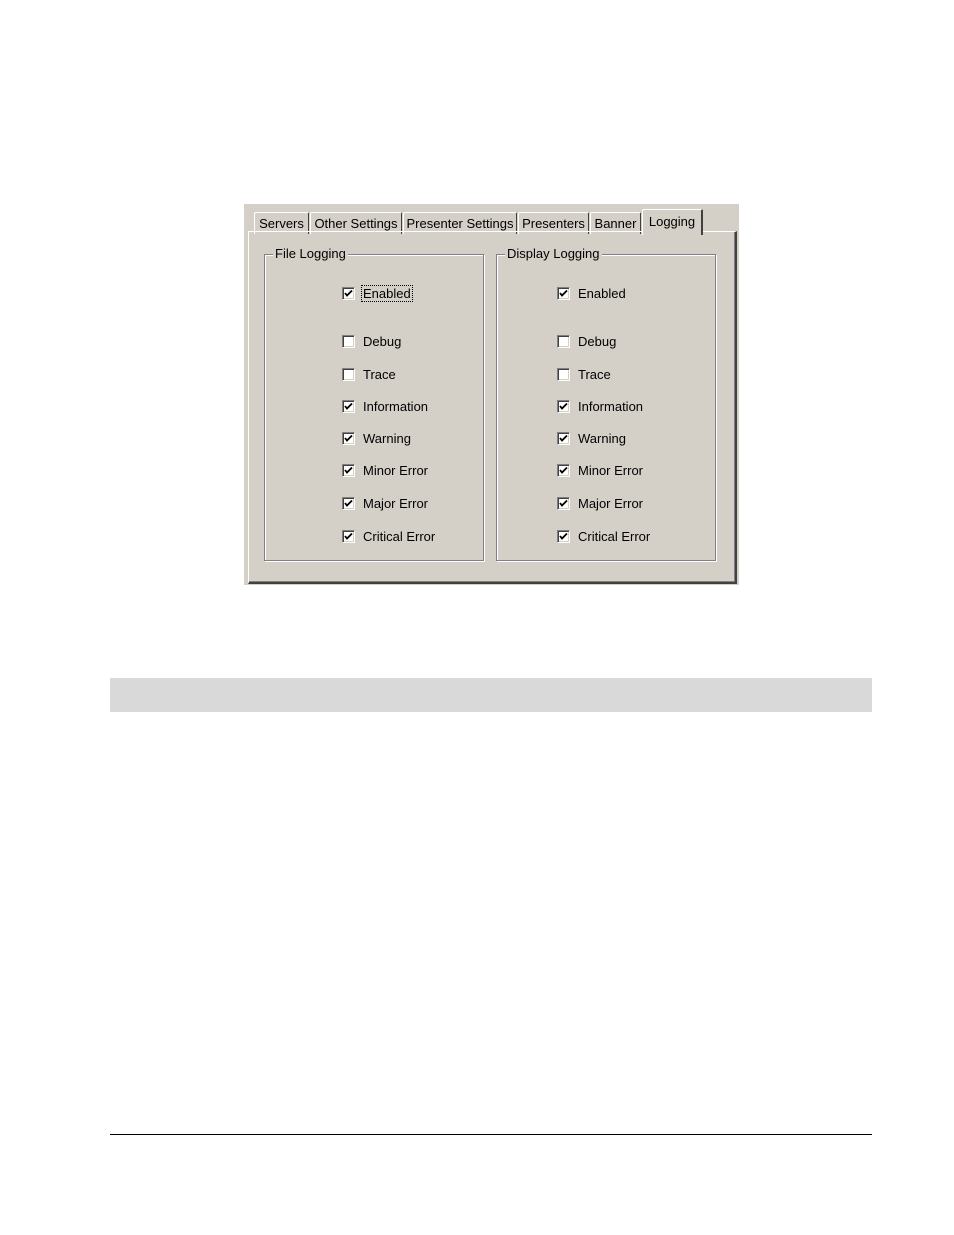 This screenshot has width=954, height=1235. Describe the element at coordinates (672, 222) in the screenshot. I see `tab-logging: Logging` at that location.